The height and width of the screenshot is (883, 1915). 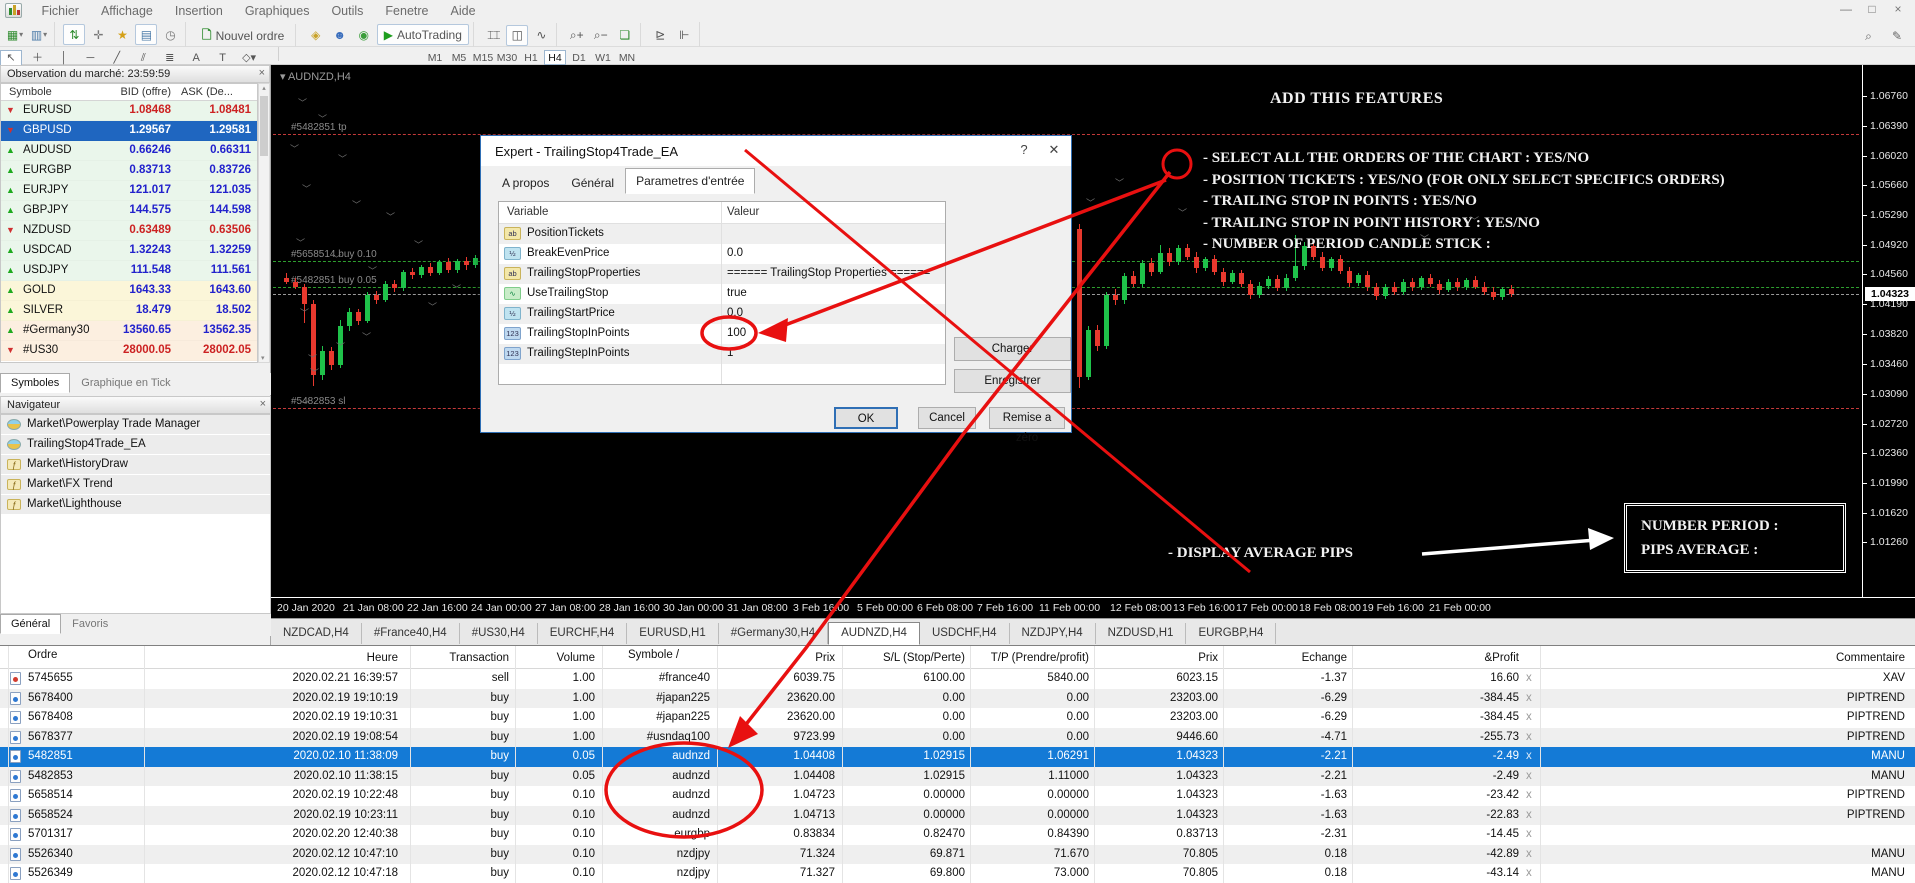 What do you see at coordinates (776, 151) in the screenshot?
I see `dialog-titlebar: Expert - TrailingStop4Trade_EA ? ✕` at bounding box center [776, 151].